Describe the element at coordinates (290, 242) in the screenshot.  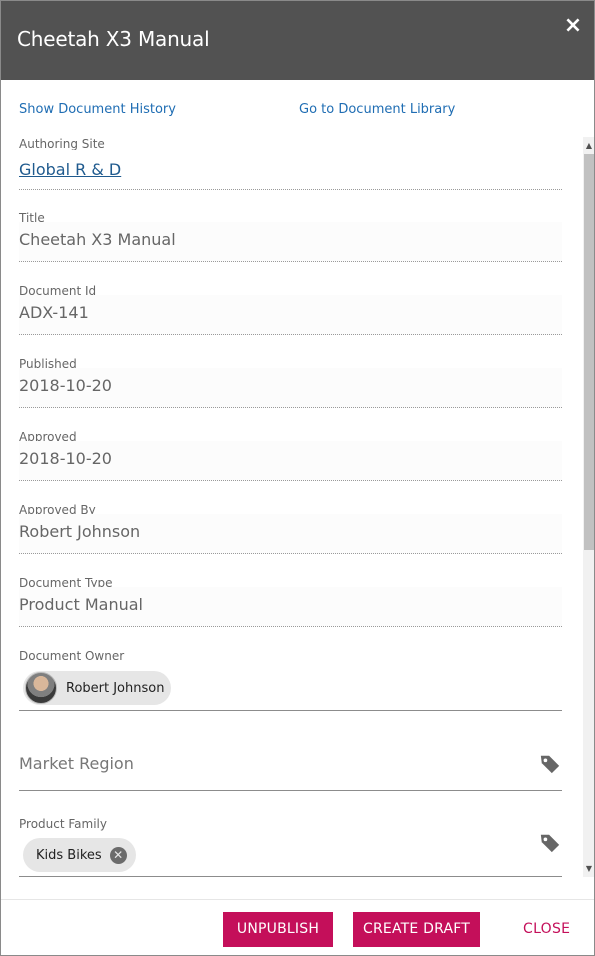
I see `title-box: Cheetah X3 Manual` at that location.